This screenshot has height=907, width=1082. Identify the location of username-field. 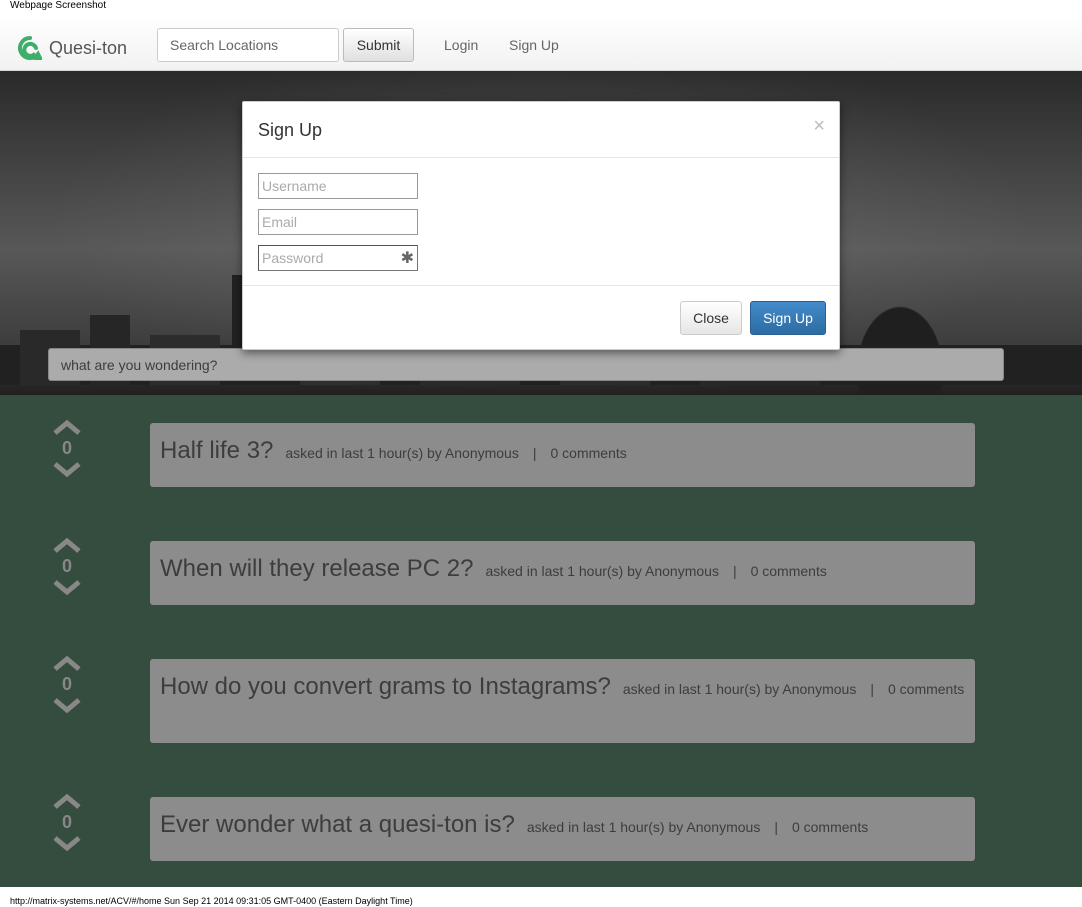
(338, 186).